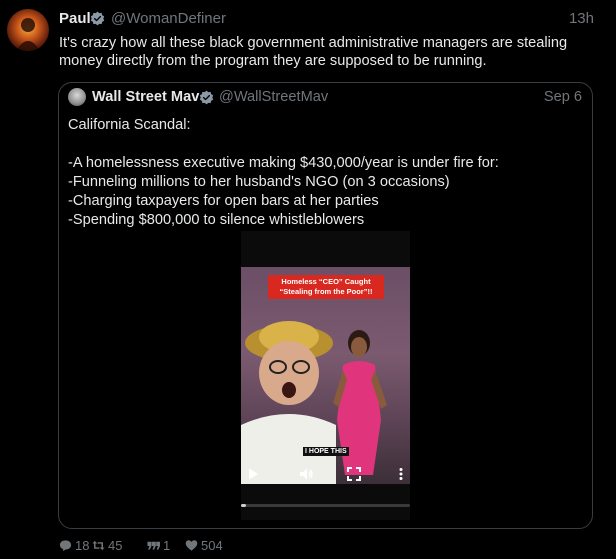 The width and height of the screenshot is (616, 559). What do you see at coordinates (75, 18) in the screenshot?
I see `author-name: Paul` at bounding box center [75, 18].